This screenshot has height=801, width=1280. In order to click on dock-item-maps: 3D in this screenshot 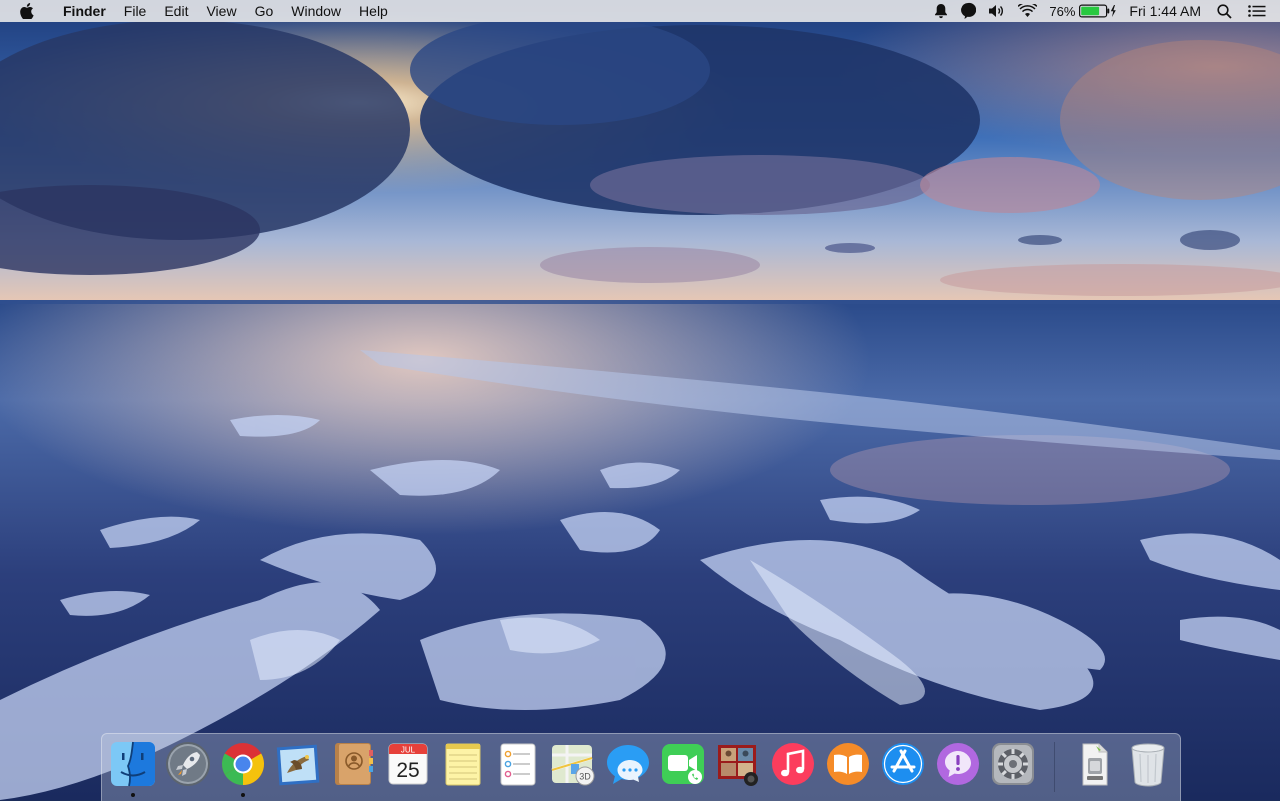, I will do `click(573, 765)`.